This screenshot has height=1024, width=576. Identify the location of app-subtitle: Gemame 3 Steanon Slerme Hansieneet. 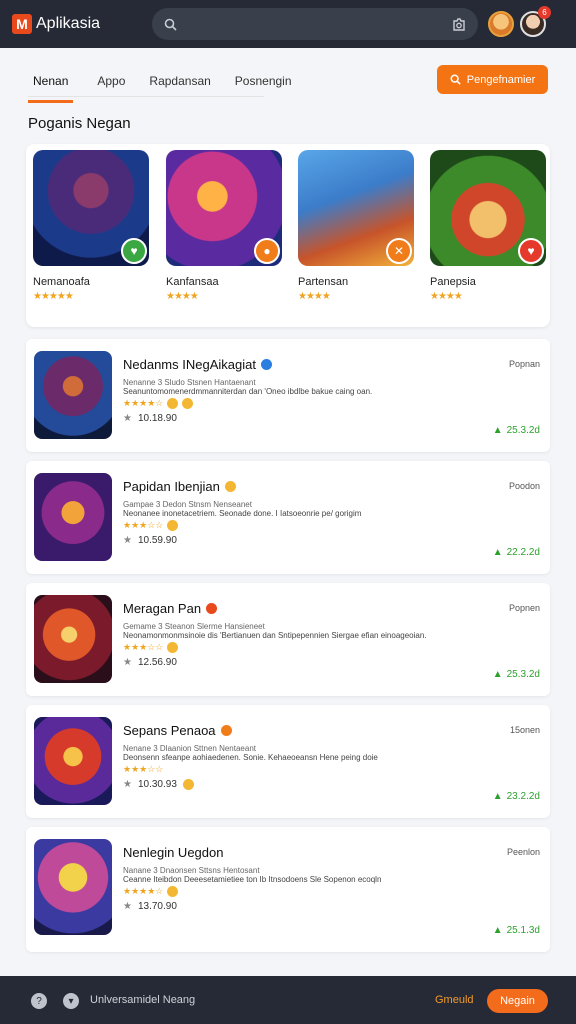
(194, 626).